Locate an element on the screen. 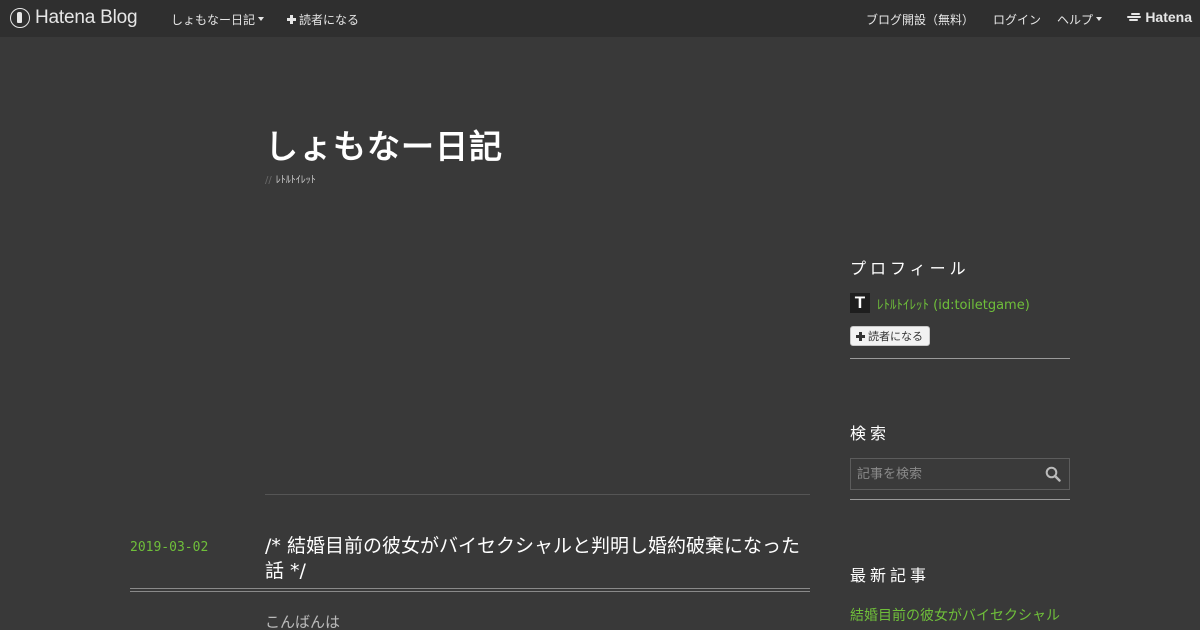  entry-title: /* 結婚目前の彼女がバイセクシャルと判明し婚約破棄になった話 */ is located at coordinates (537, 559).